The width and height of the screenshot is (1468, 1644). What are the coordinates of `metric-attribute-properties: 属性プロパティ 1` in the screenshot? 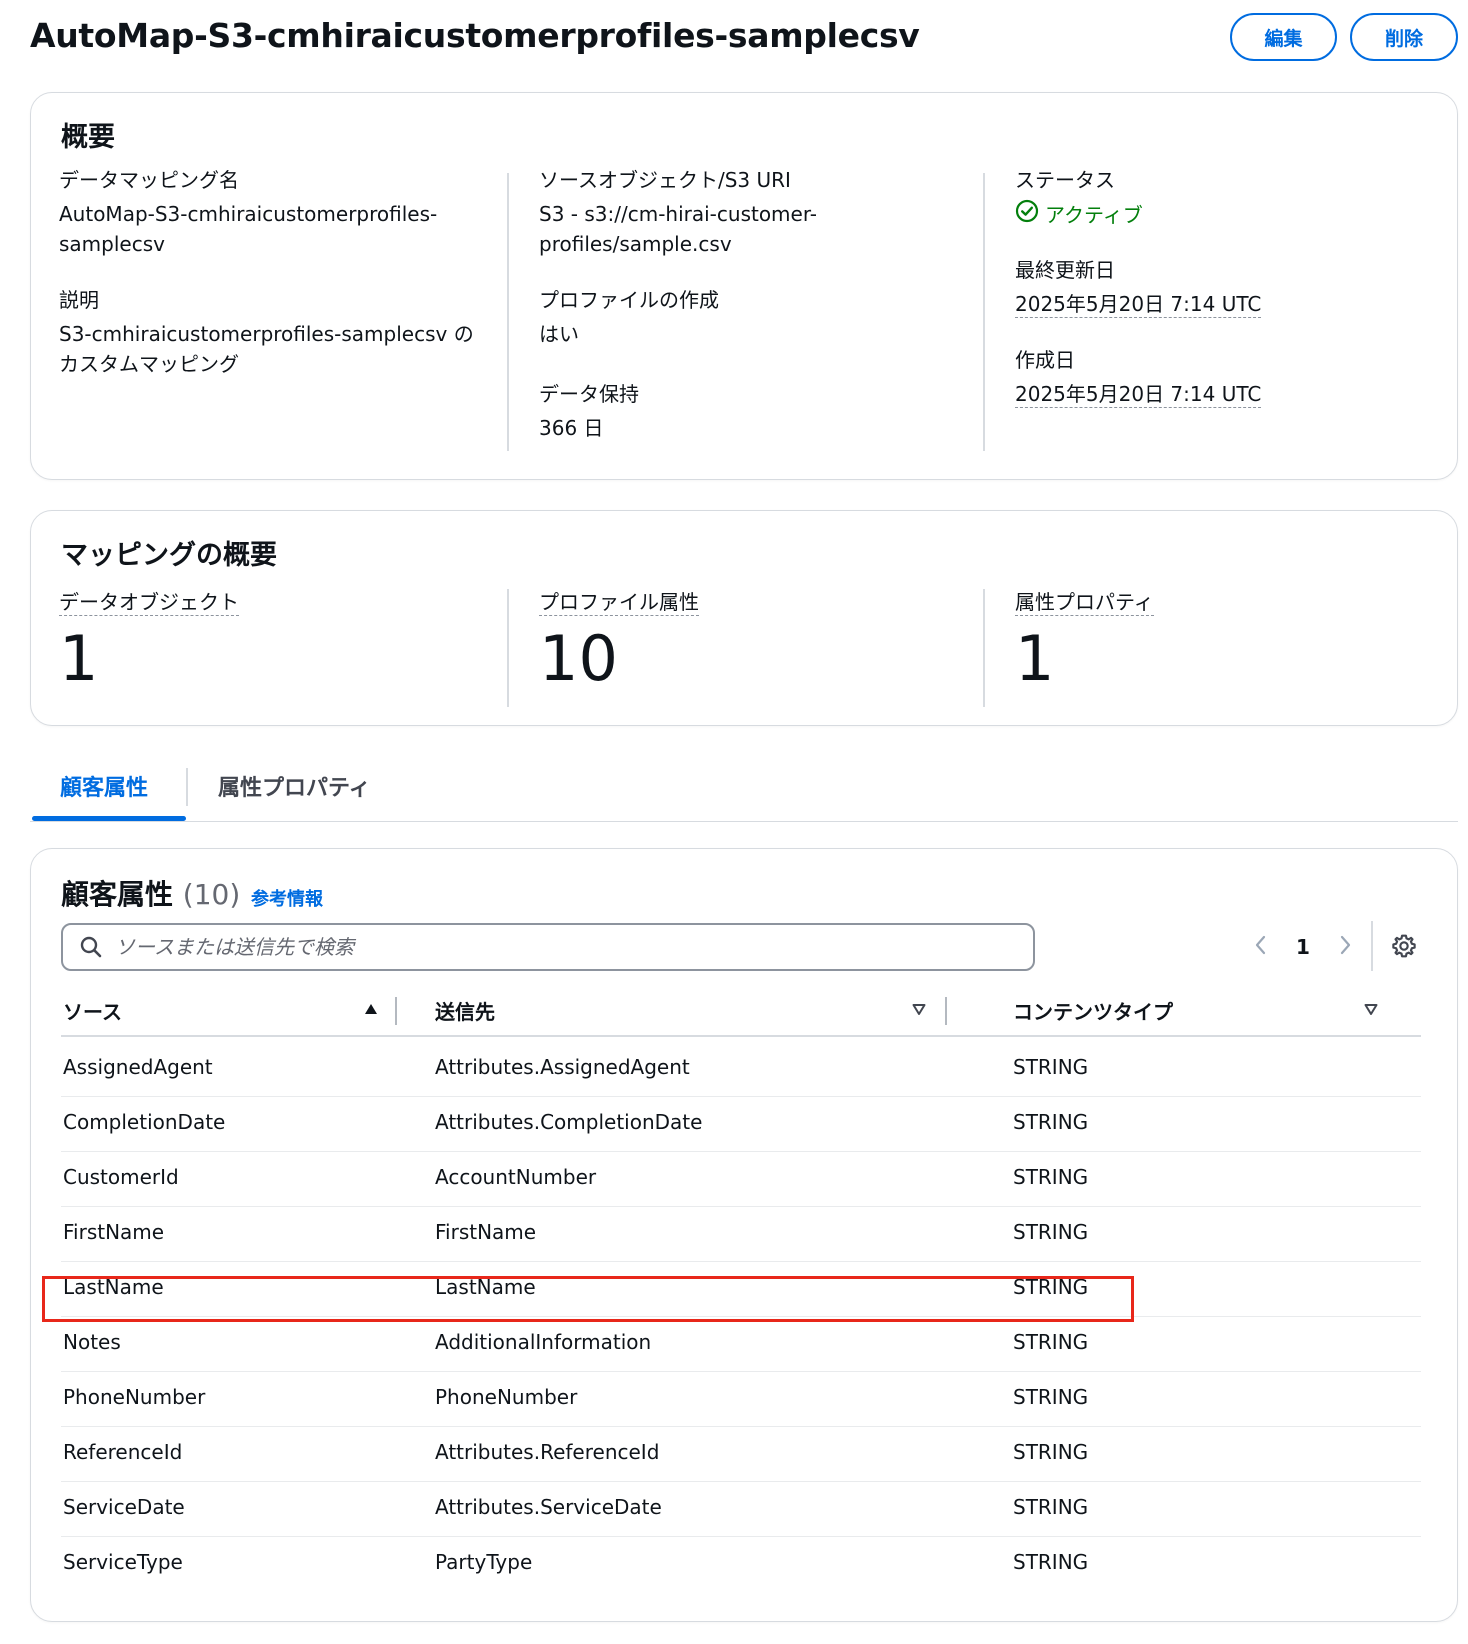 It's located at (1084, 641).